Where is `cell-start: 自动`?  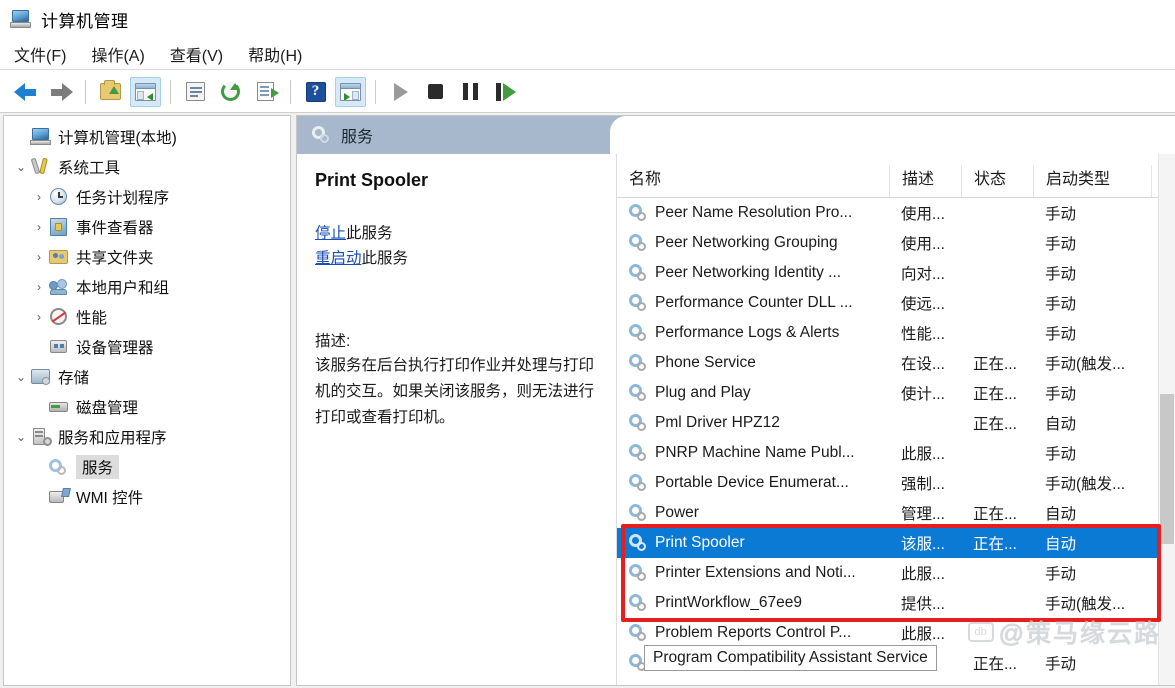 cell-start: 自动 is located at coordinates (1061, 424).